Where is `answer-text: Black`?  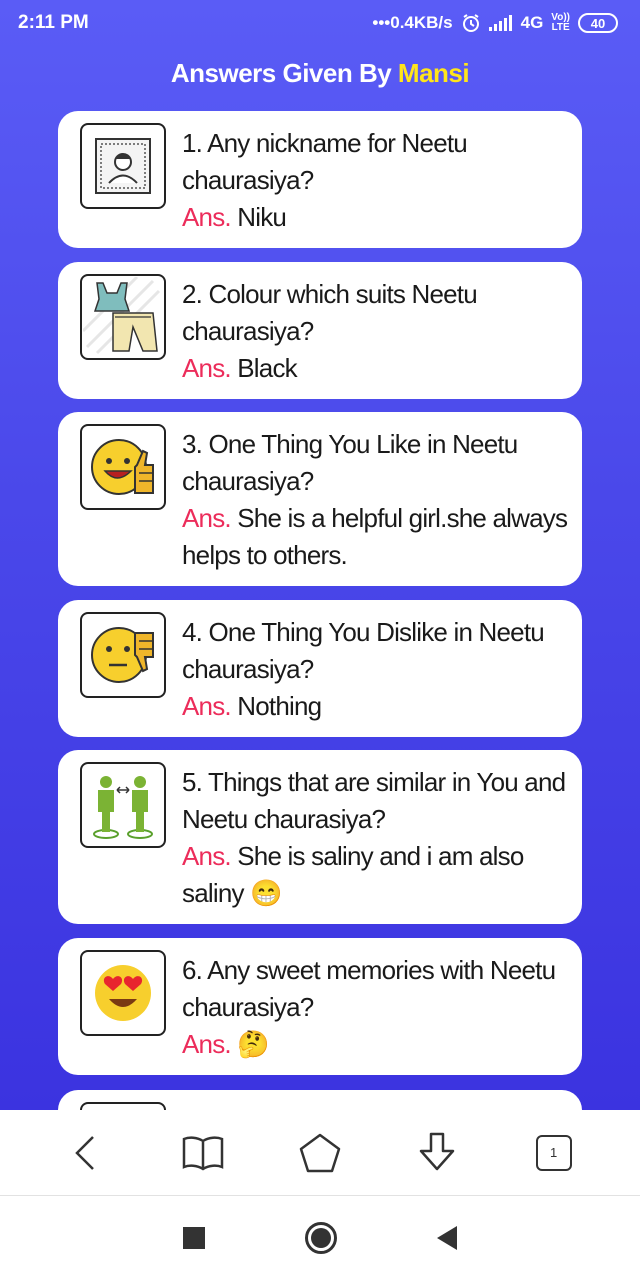 answer-text: Black is located at coordinates (267, 368).